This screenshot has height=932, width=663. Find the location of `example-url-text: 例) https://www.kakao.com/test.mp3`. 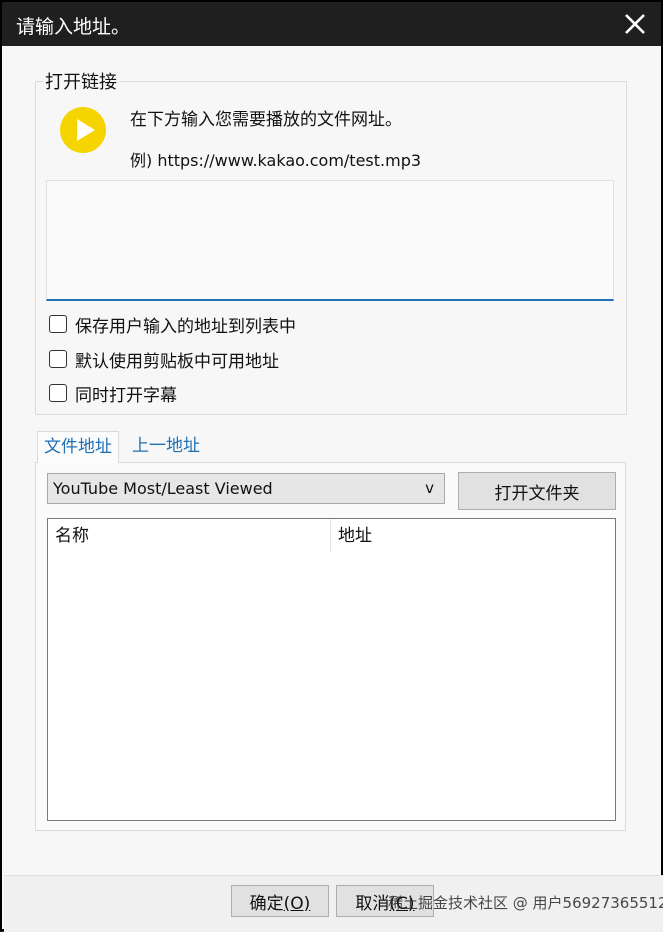

example-url-text: 例) https://www.kakao.com/test.mp3 is located at coordinates (276, 160).